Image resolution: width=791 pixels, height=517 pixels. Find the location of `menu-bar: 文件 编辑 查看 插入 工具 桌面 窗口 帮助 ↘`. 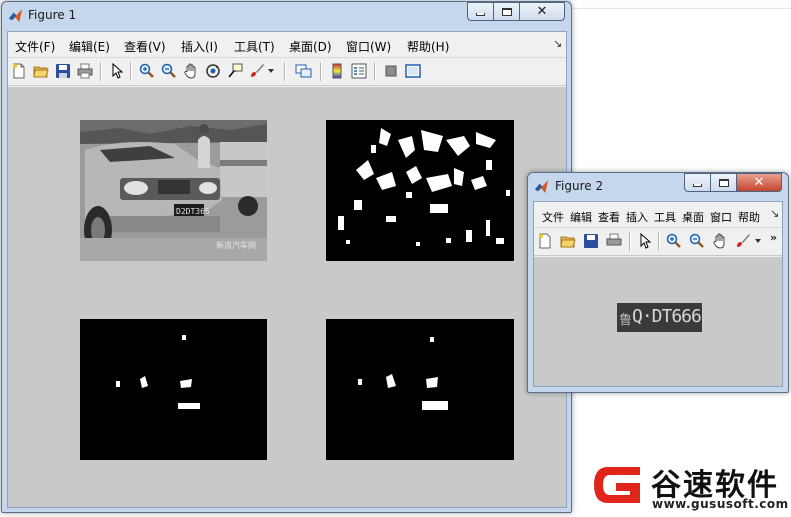

menu-bar: 文件 编辑 查看 插入 工具 桌面 窗口 帮助 ↘ is located at coordinates (658, 215).